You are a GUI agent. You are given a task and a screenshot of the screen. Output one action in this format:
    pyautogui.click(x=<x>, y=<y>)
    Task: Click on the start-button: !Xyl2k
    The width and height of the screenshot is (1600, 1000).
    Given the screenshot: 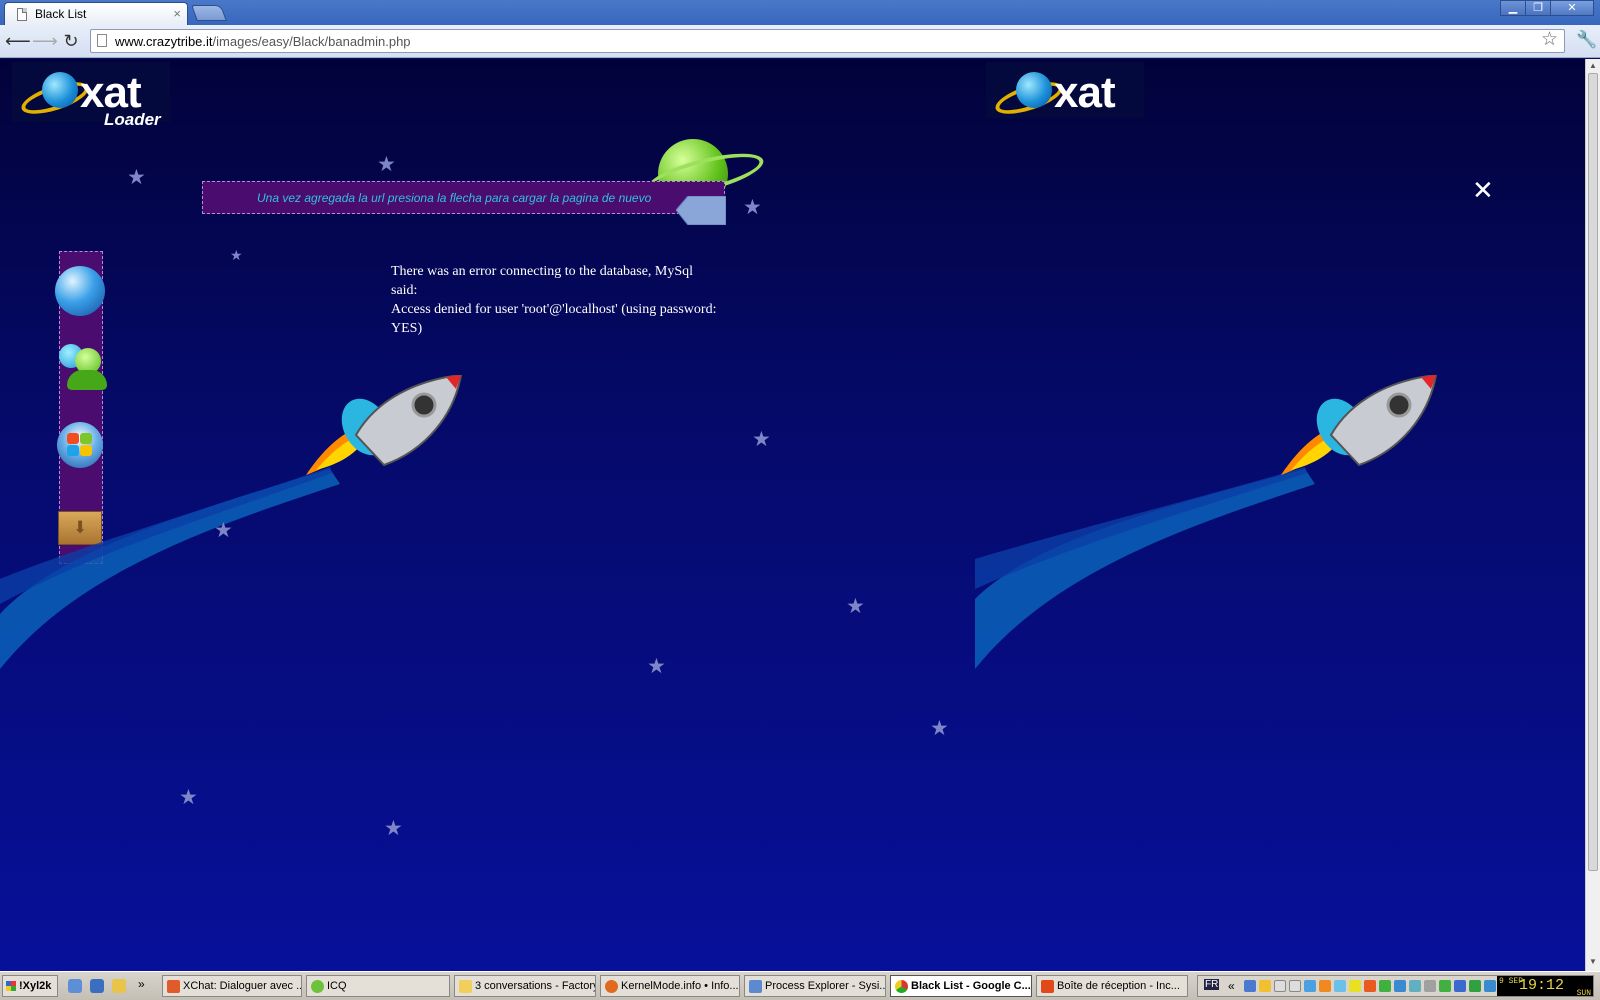 What is the action you would take?
    pyautogui.click(x=30, y=986)
    